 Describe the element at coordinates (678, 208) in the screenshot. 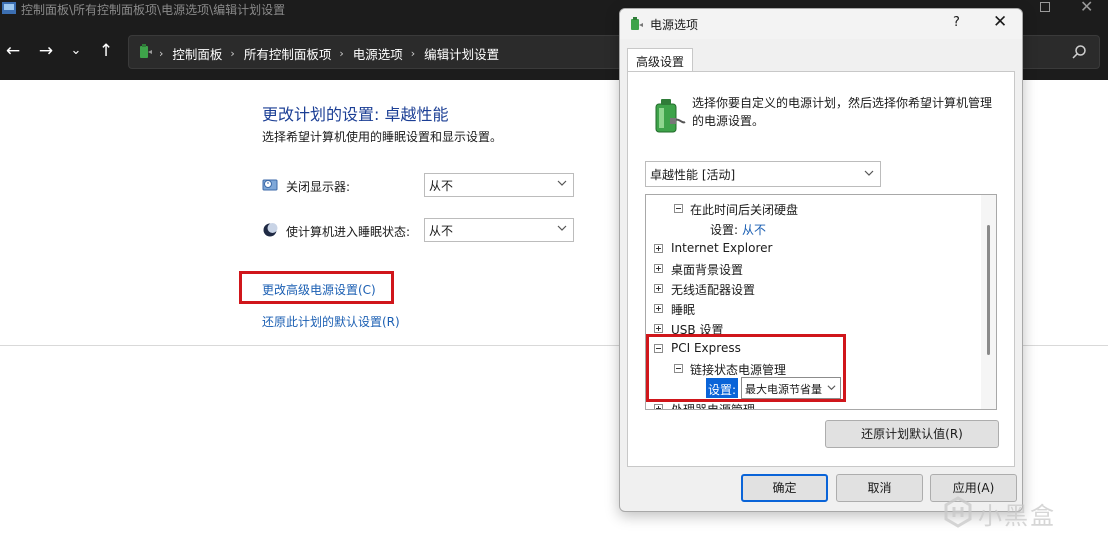

I see `collapse-icon` at that location.